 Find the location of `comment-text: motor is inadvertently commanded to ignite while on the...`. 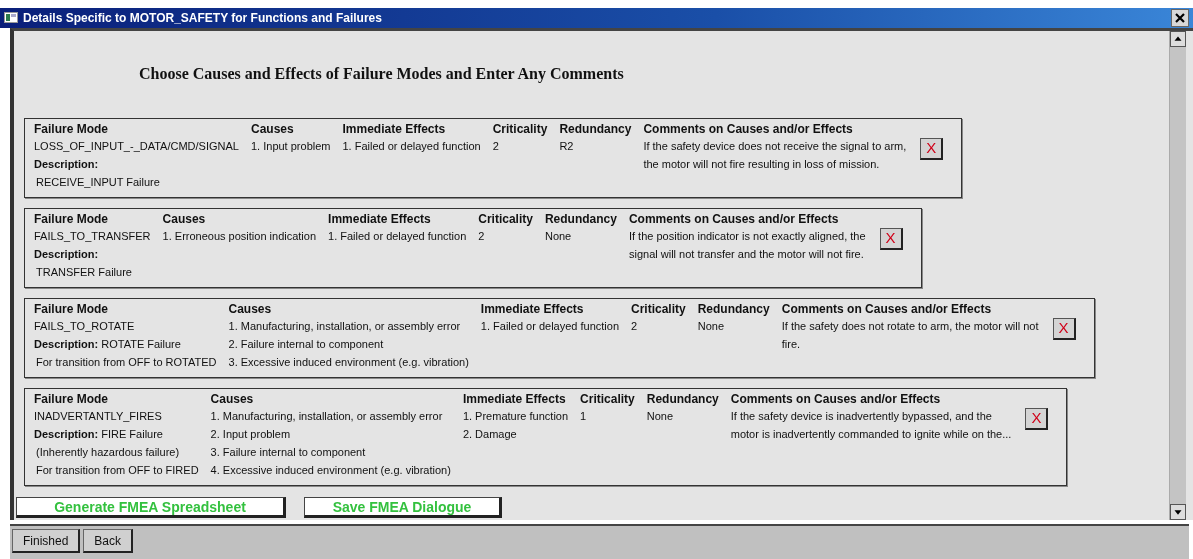

comment-text: motor is inadvertently commanded to ignite while on the... is located at coordinates (871, 434).